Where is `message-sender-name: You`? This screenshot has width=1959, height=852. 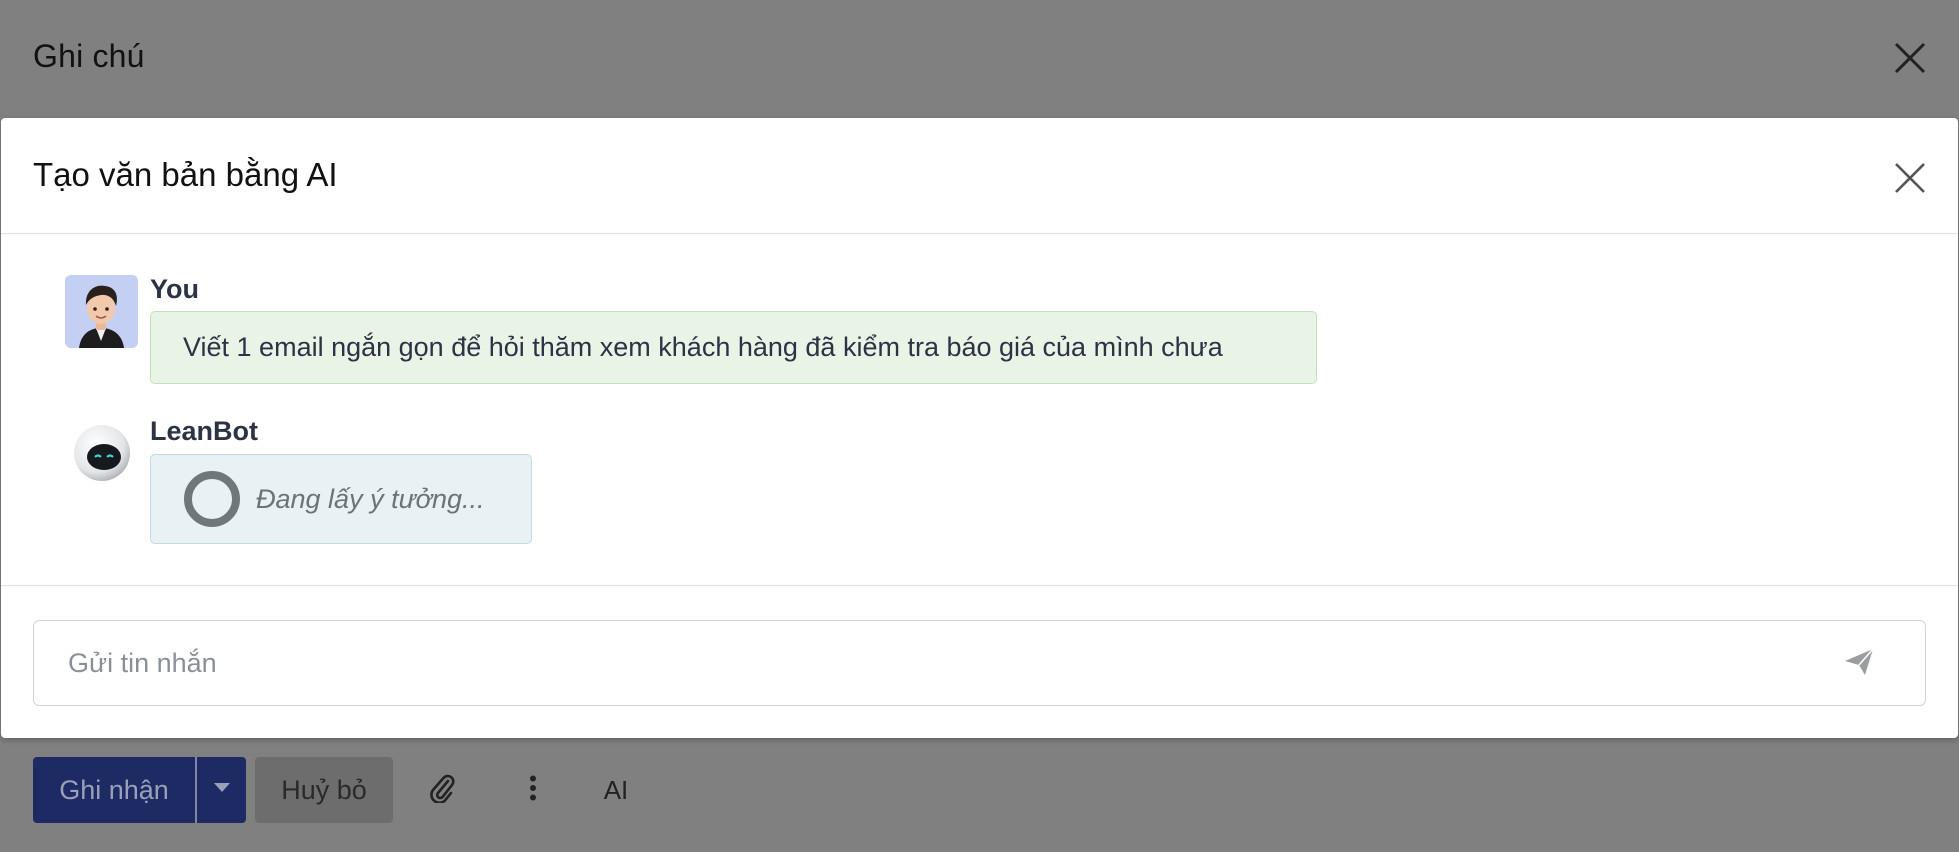 message-sender-name: You is located at coordinates (174, 289).